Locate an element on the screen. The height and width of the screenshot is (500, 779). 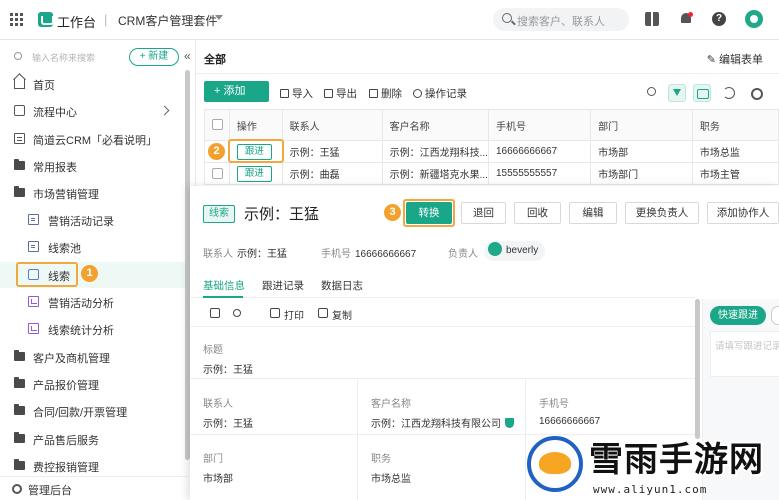
recycle-button: 回收 is located at coordinates (537, 213).